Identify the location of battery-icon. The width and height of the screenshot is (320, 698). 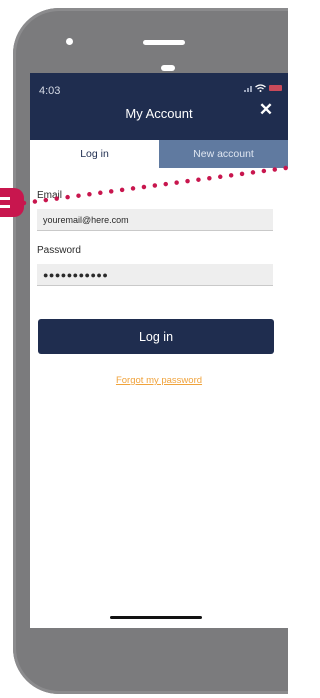
(275, 88).